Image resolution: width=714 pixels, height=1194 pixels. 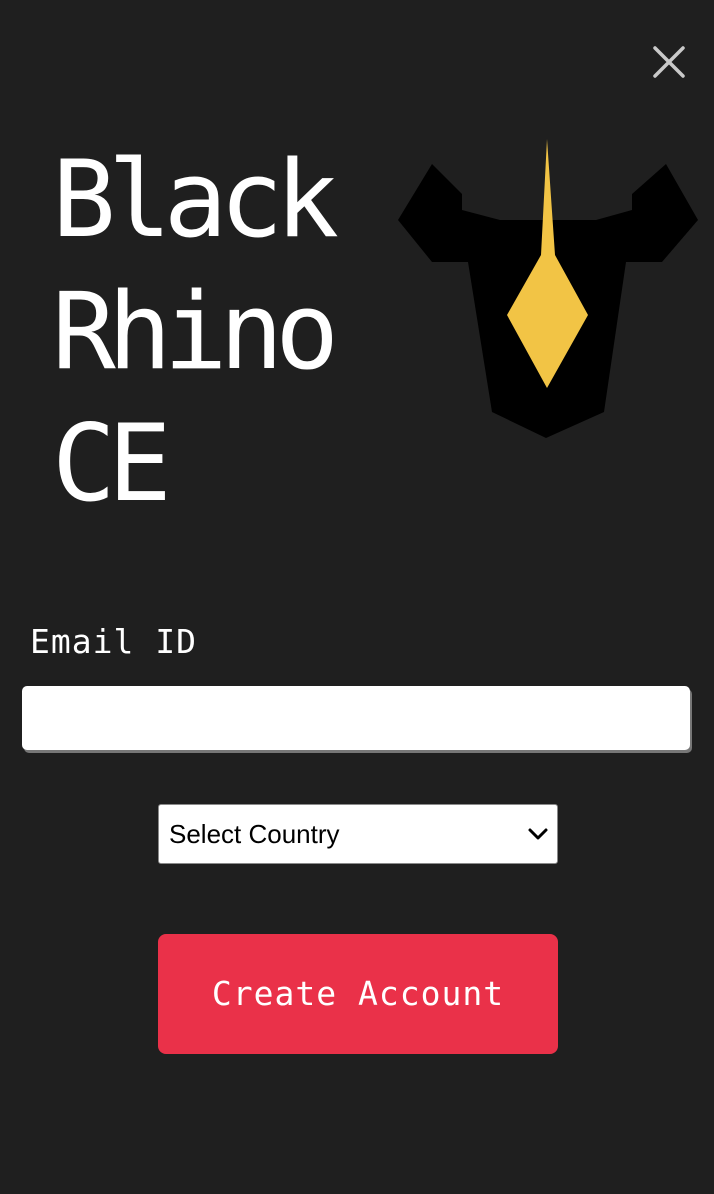 What do you see at coordinates (113, 641) in the screenshot?
I see `email-label: Email ID` at bounding box center [113, 641].